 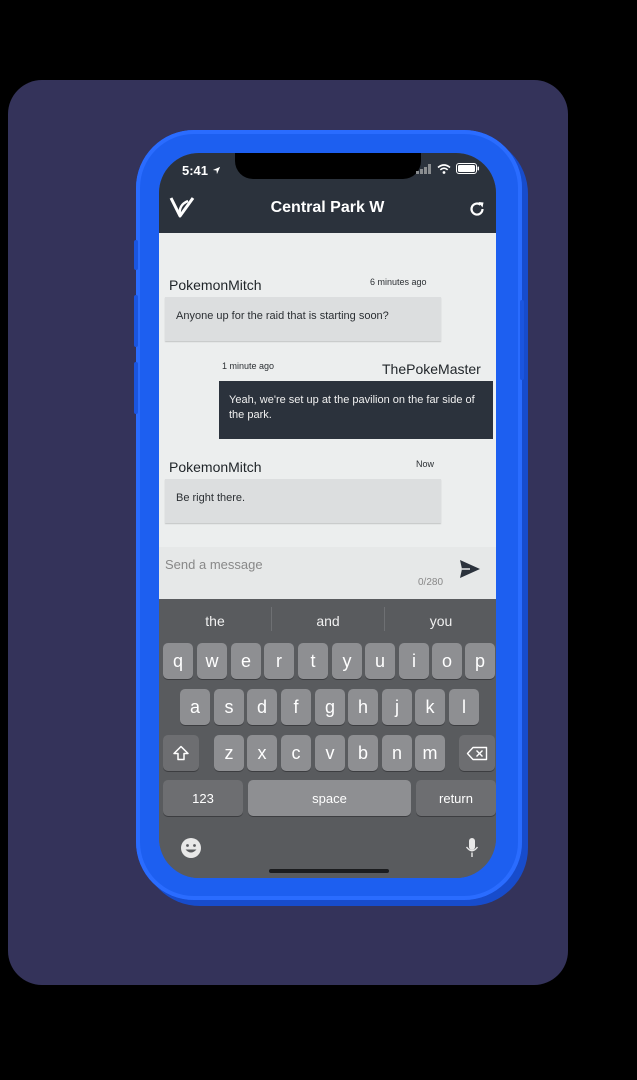 I want to click on power-button, so click(x=522, y=340).